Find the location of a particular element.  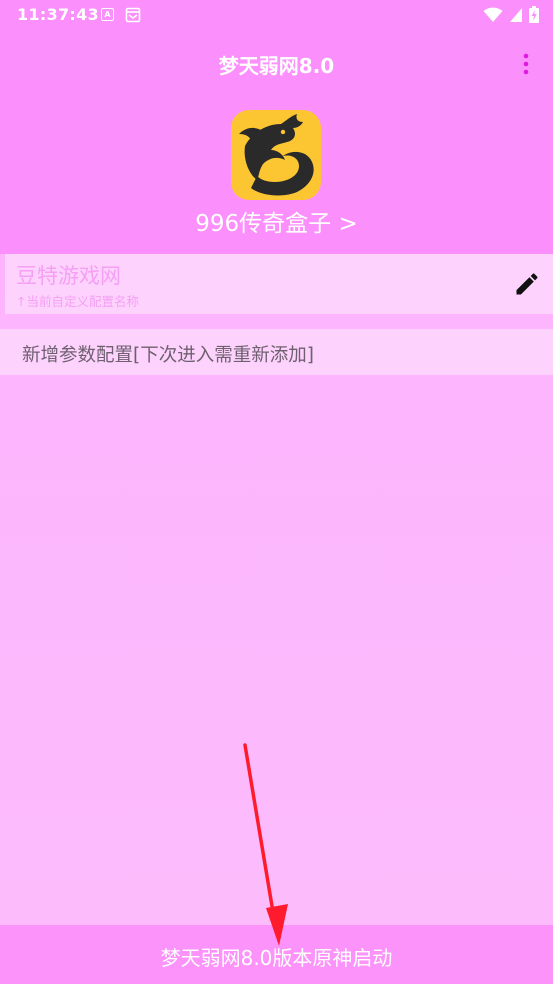

status-right-icons is located at coordinates (511, 14).